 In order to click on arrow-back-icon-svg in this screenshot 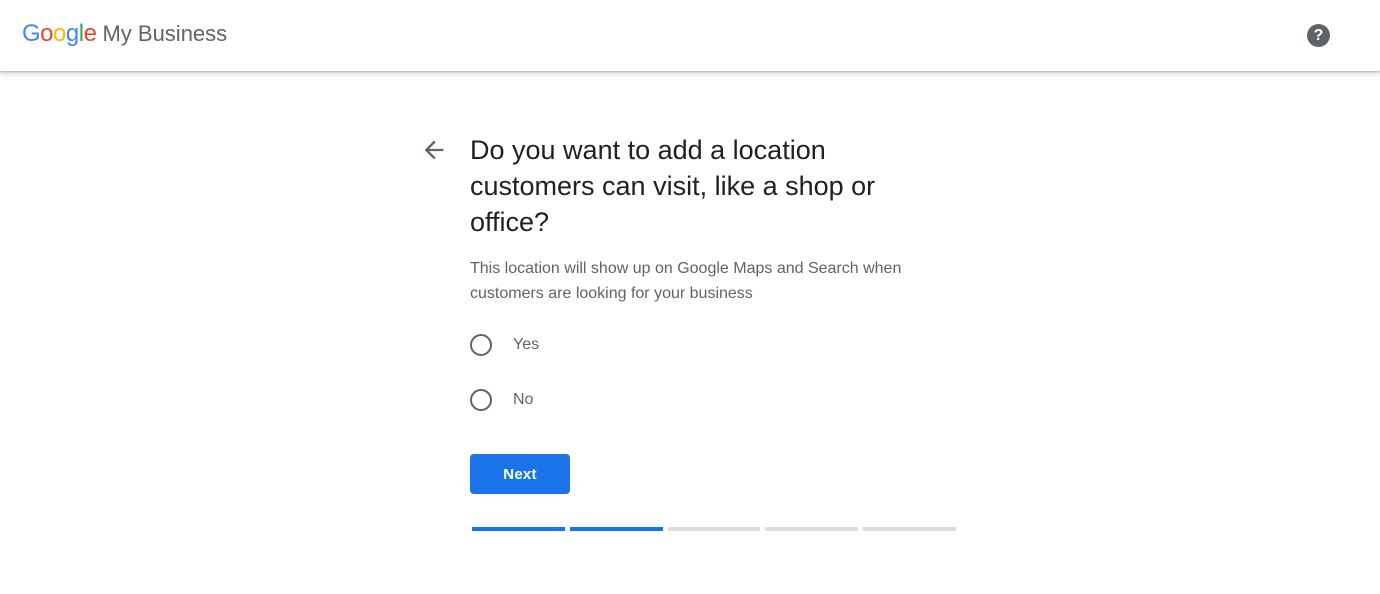, I will do `click(434, 150)`.